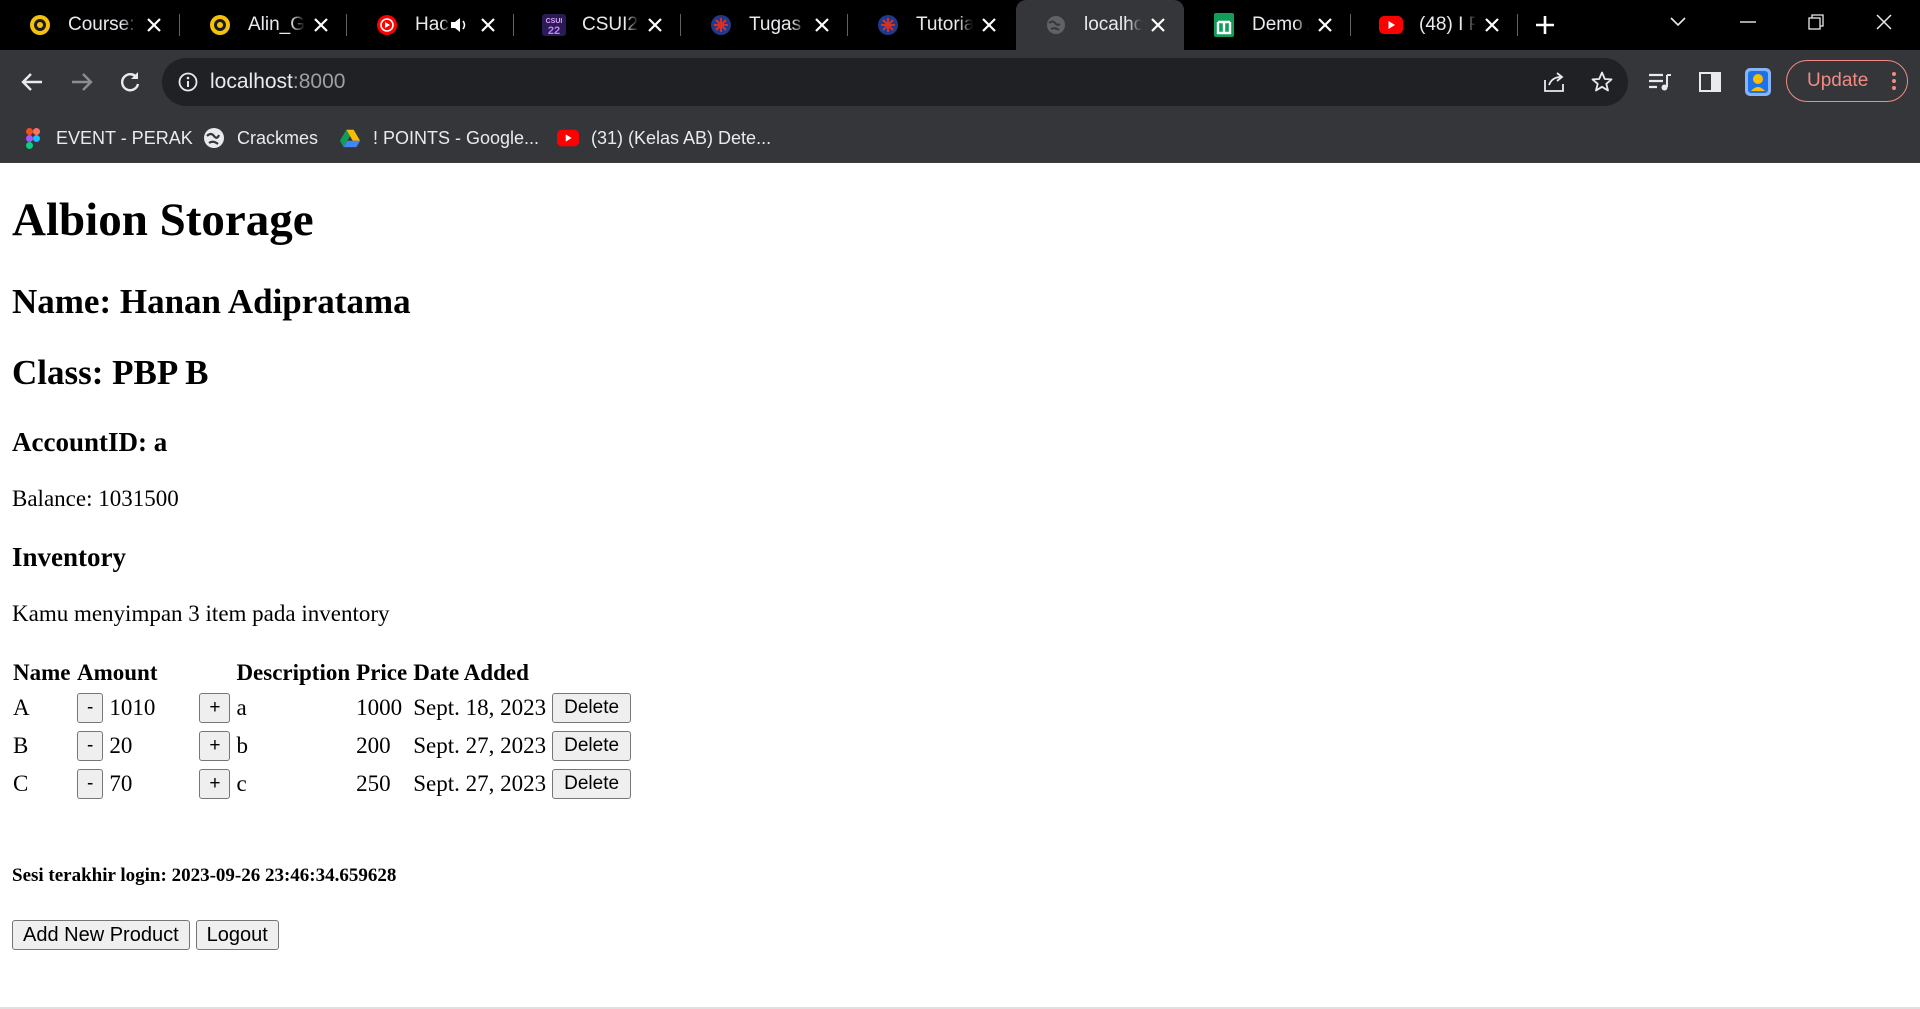  I want to click on reload-icon, so click(130, 82).